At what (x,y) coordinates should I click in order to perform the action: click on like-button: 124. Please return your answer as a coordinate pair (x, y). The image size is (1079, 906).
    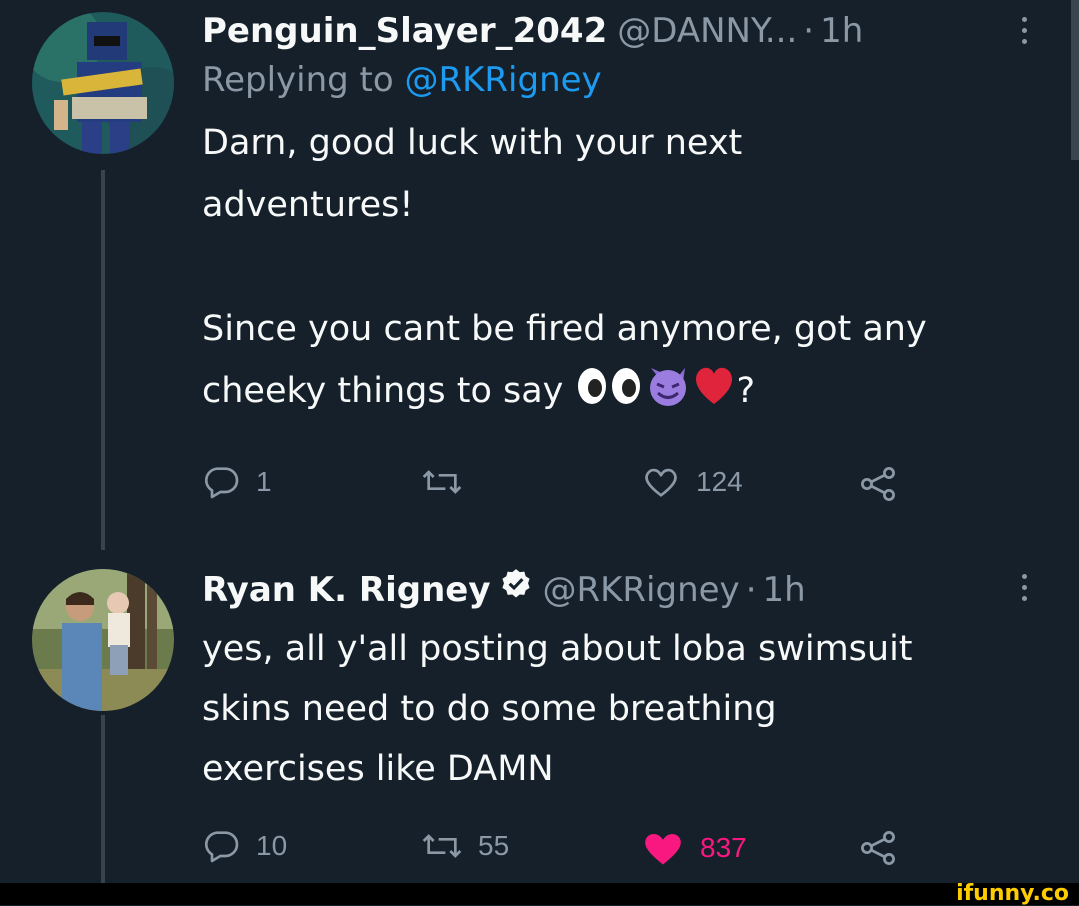
    Looking at the image, I should click on (691, 482).